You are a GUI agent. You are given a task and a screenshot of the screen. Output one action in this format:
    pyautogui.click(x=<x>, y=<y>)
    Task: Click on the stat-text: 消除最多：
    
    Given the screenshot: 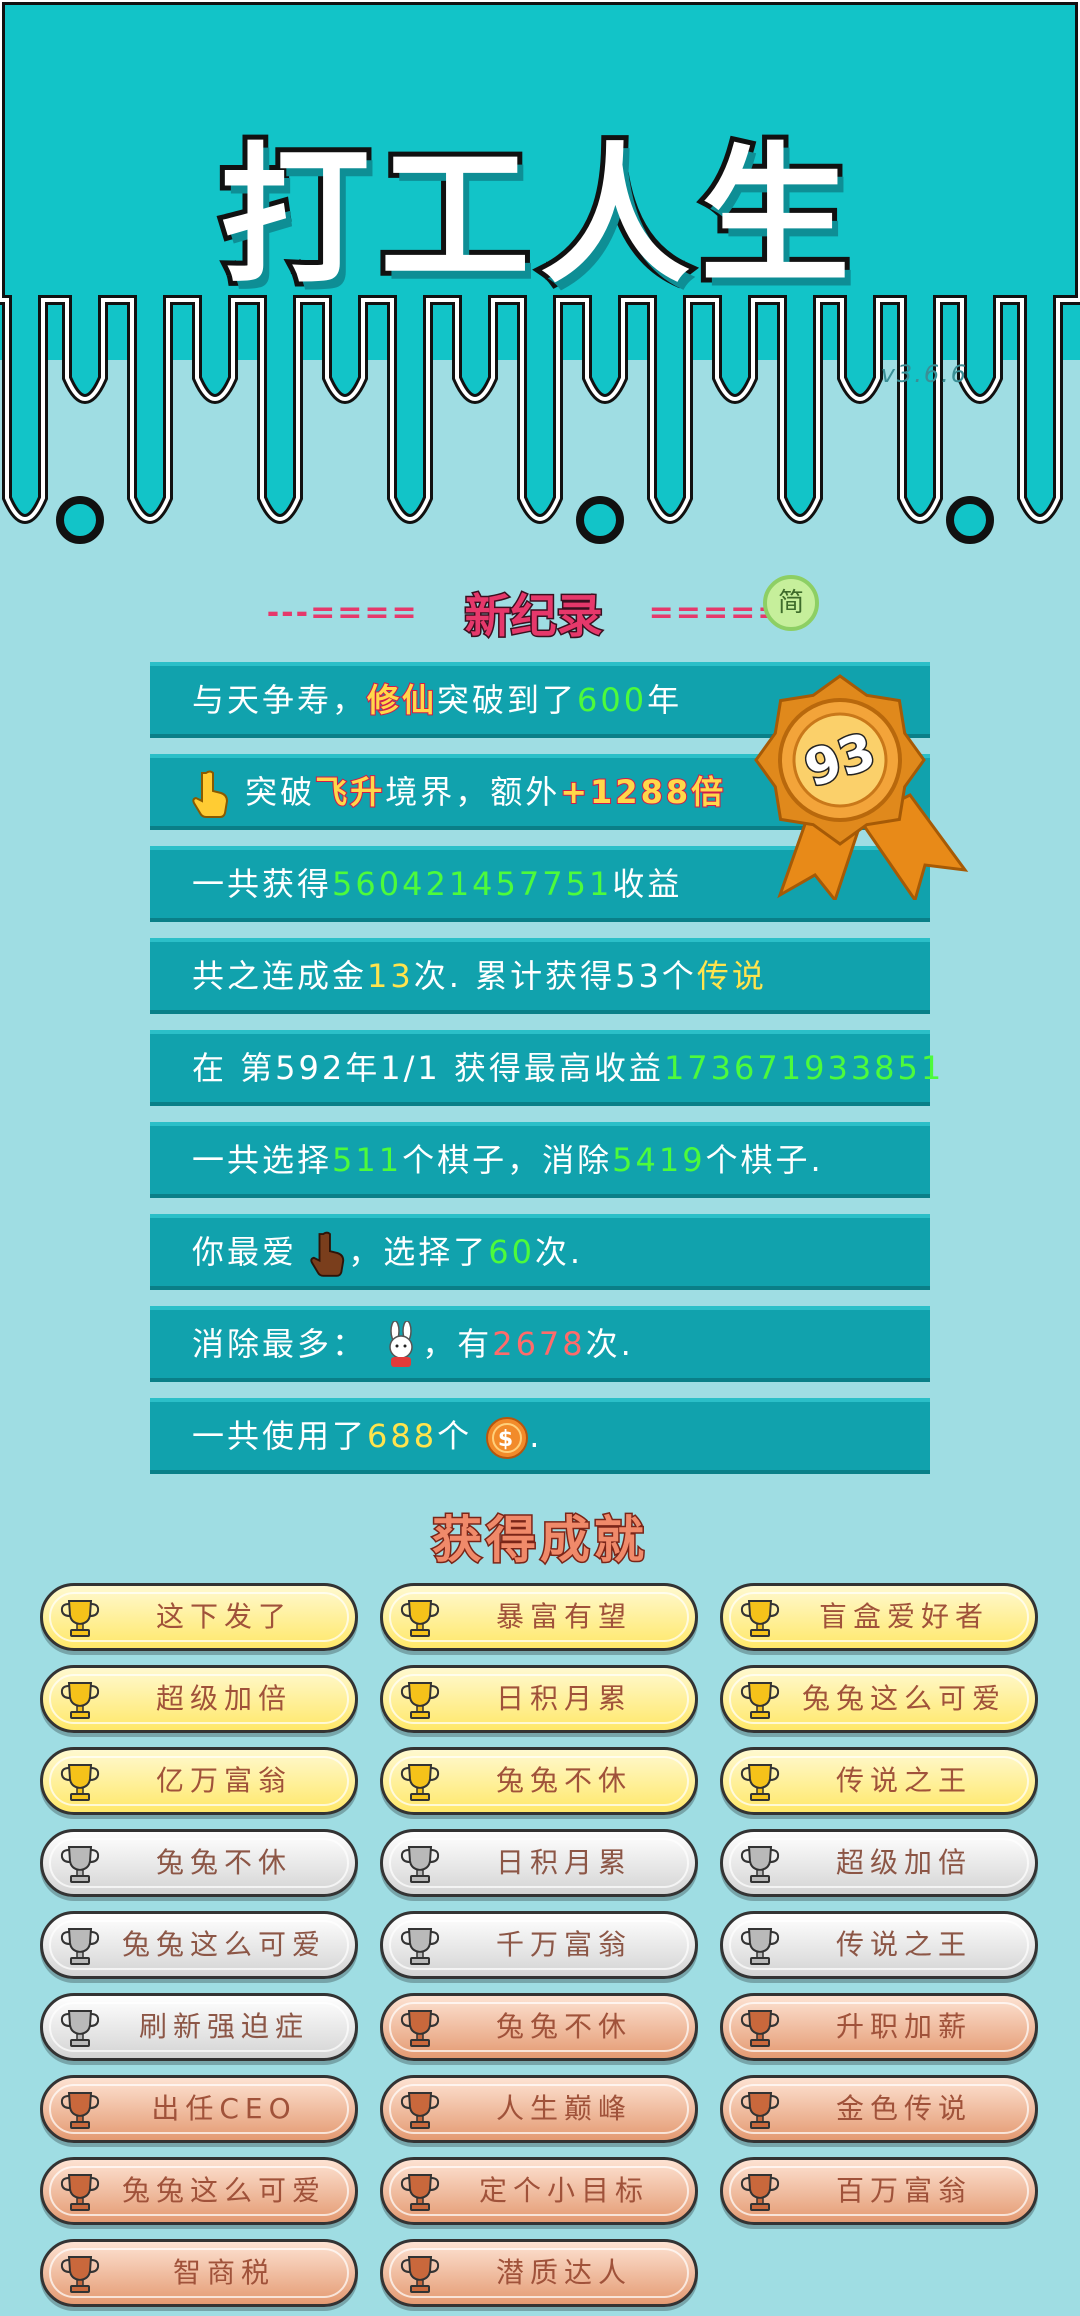 What is the action you would take?
    pyautogui.click(x=280, y=1344)
    